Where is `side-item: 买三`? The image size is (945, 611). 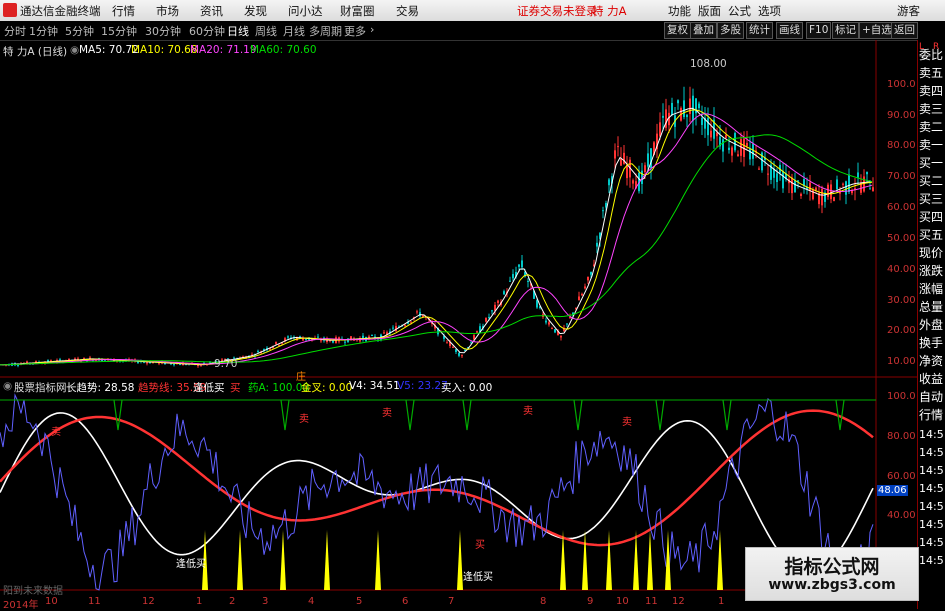 side-item: 买三 is located at coordinates (932, 199).